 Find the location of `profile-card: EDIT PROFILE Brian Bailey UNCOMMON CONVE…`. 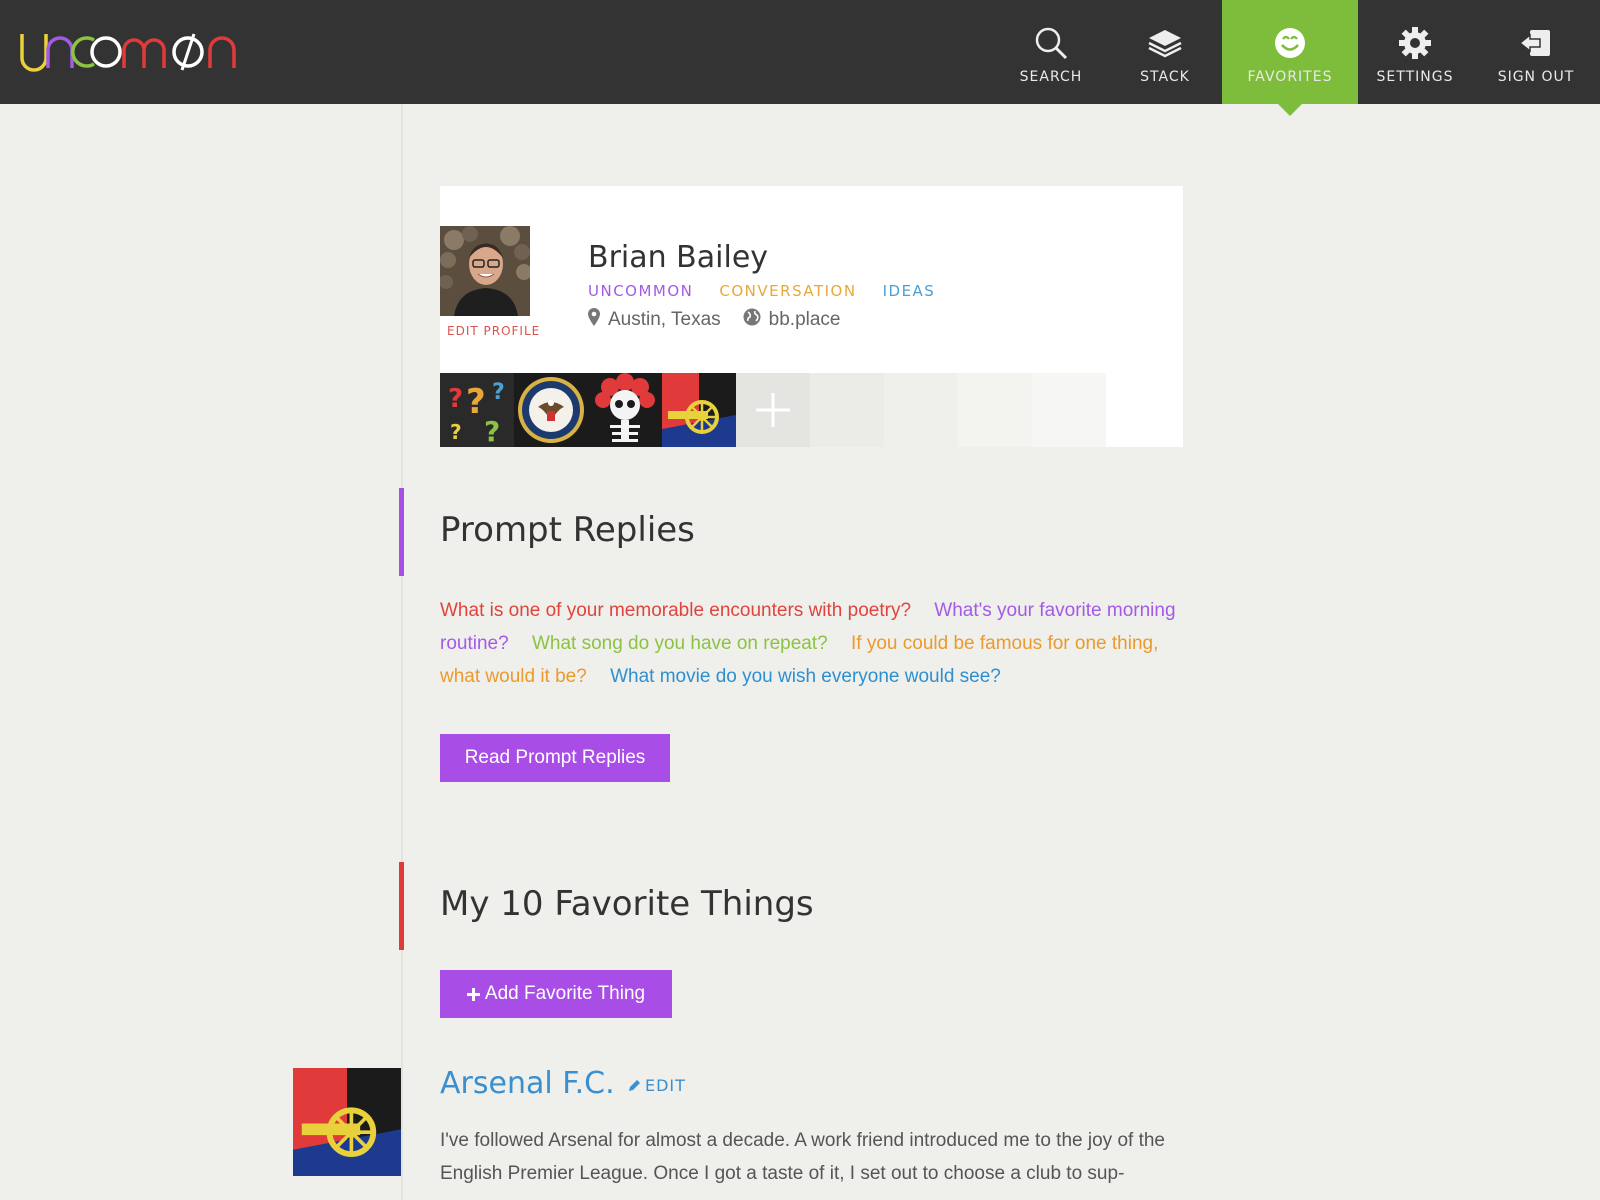

profile-card: EDIT PROFILE Brian Bailey UNCOMMON CONVE… is located at coordinates (811, 317).